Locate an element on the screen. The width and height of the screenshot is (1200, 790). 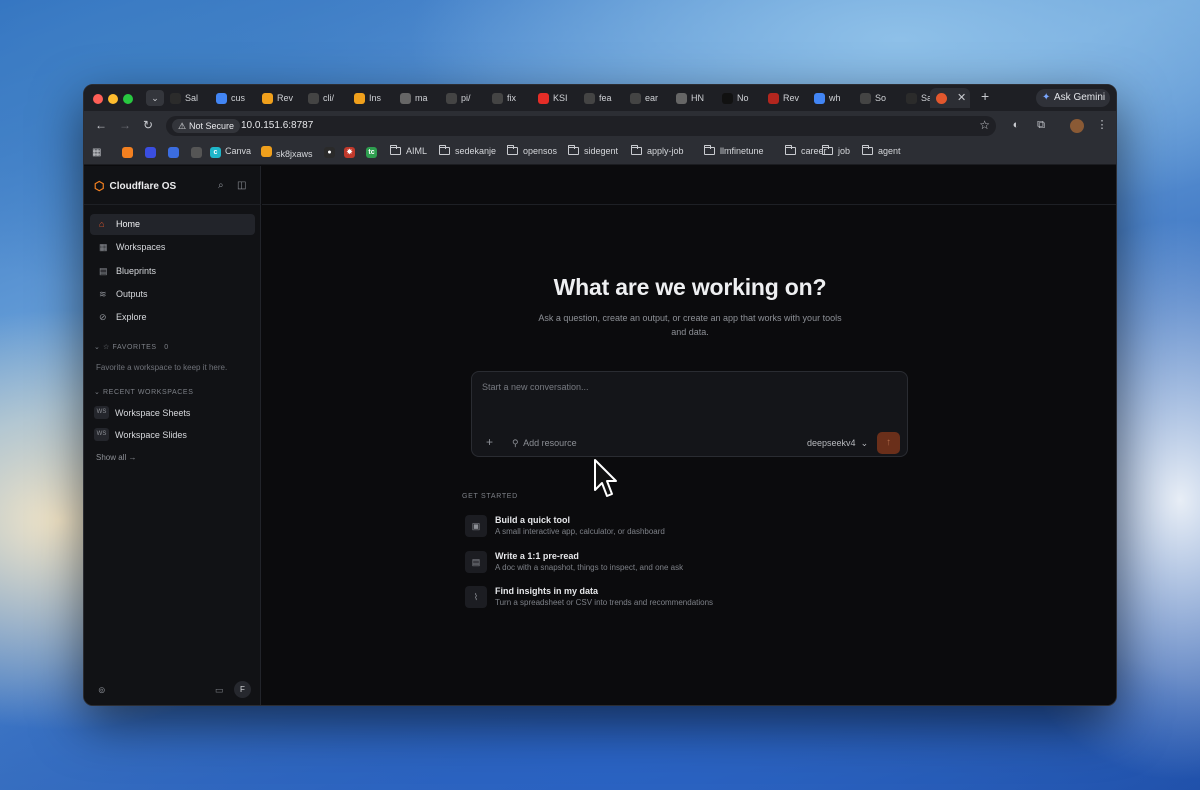
tab: fix is located at coordinates (507, 98).